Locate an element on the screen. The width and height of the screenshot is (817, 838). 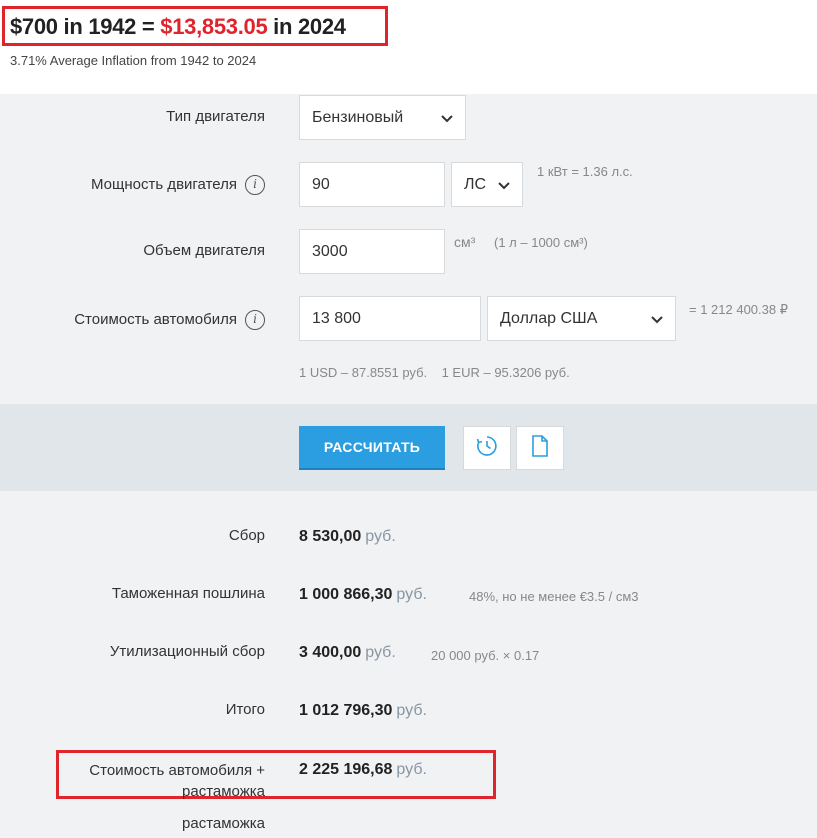
document-button is located at coordinates (540, 448).